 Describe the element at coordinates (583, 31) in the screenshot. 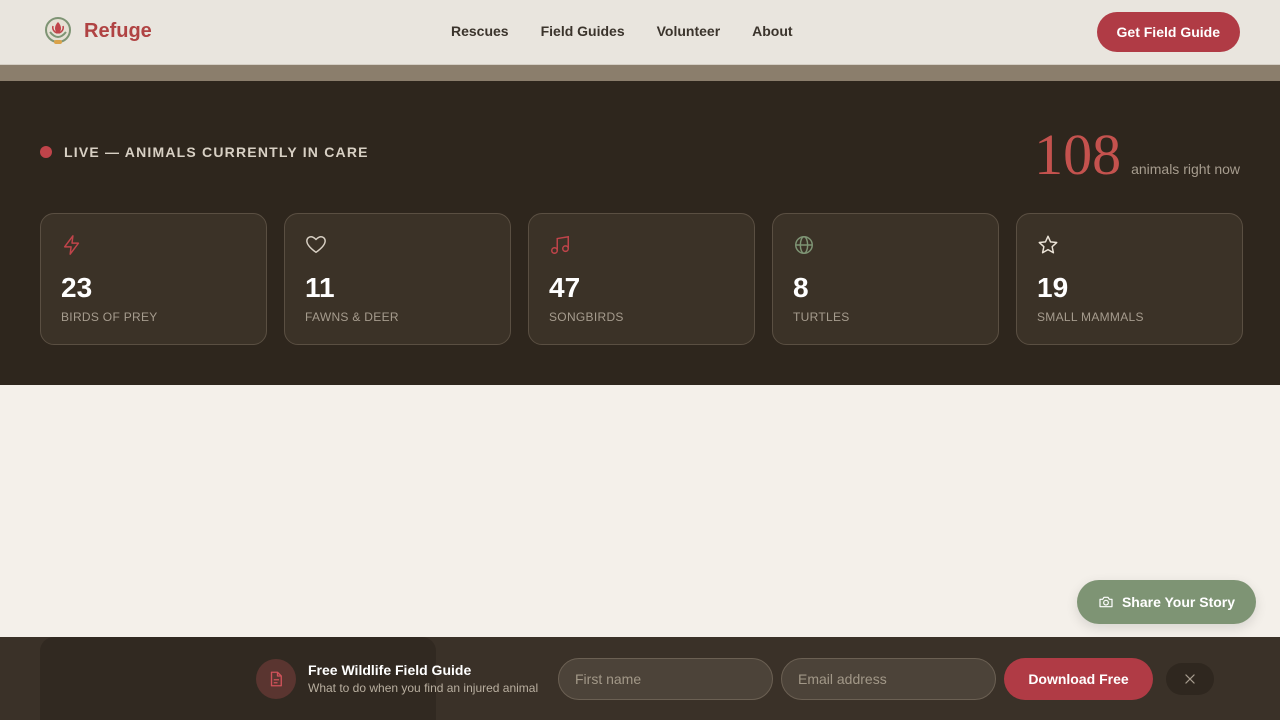

I see `nav-field-guides: Field Guides` at that location.